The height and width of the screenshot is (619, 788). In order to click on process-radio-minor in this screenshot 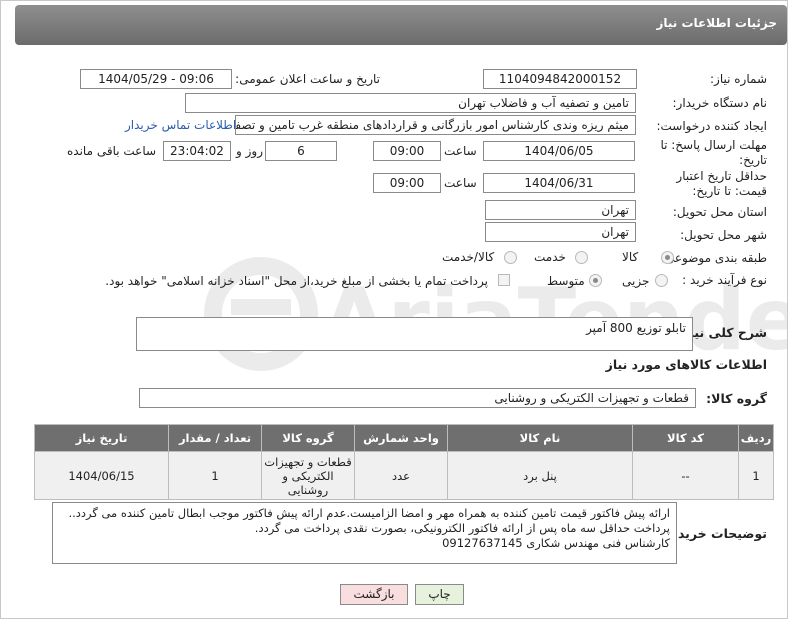, I will do `click(661, 280)`.